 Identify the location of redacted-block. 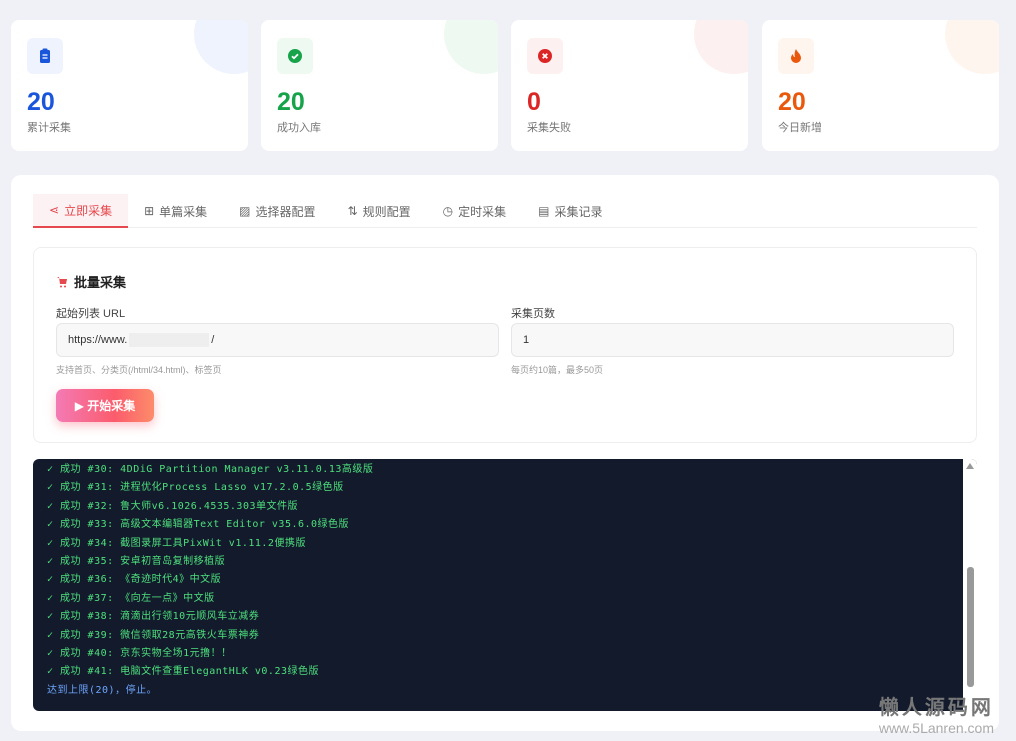
(169, 340).